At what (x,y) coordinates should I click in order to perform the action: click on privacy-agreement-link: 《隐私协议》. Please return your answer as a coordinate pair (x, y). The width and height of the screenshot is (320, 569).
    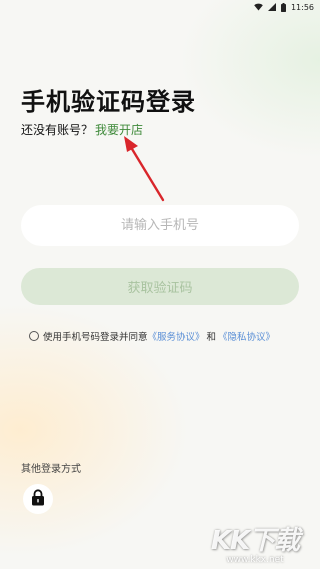
    Looking at the image, I should click on (246, 336).